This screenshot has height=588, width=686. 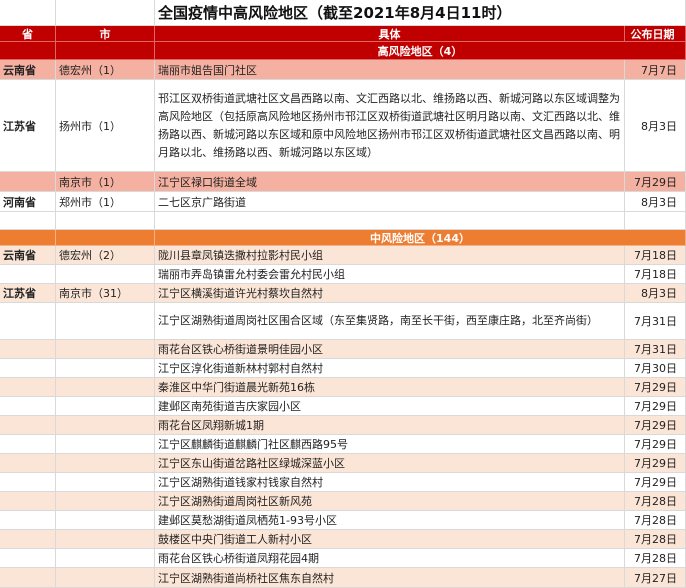 What do you see at coordinates (390, 293) in the screenshot?
I see `detail-cell: 江宁区横溪街道许光村蔡坎自然村` at bounding box center [390, 293].